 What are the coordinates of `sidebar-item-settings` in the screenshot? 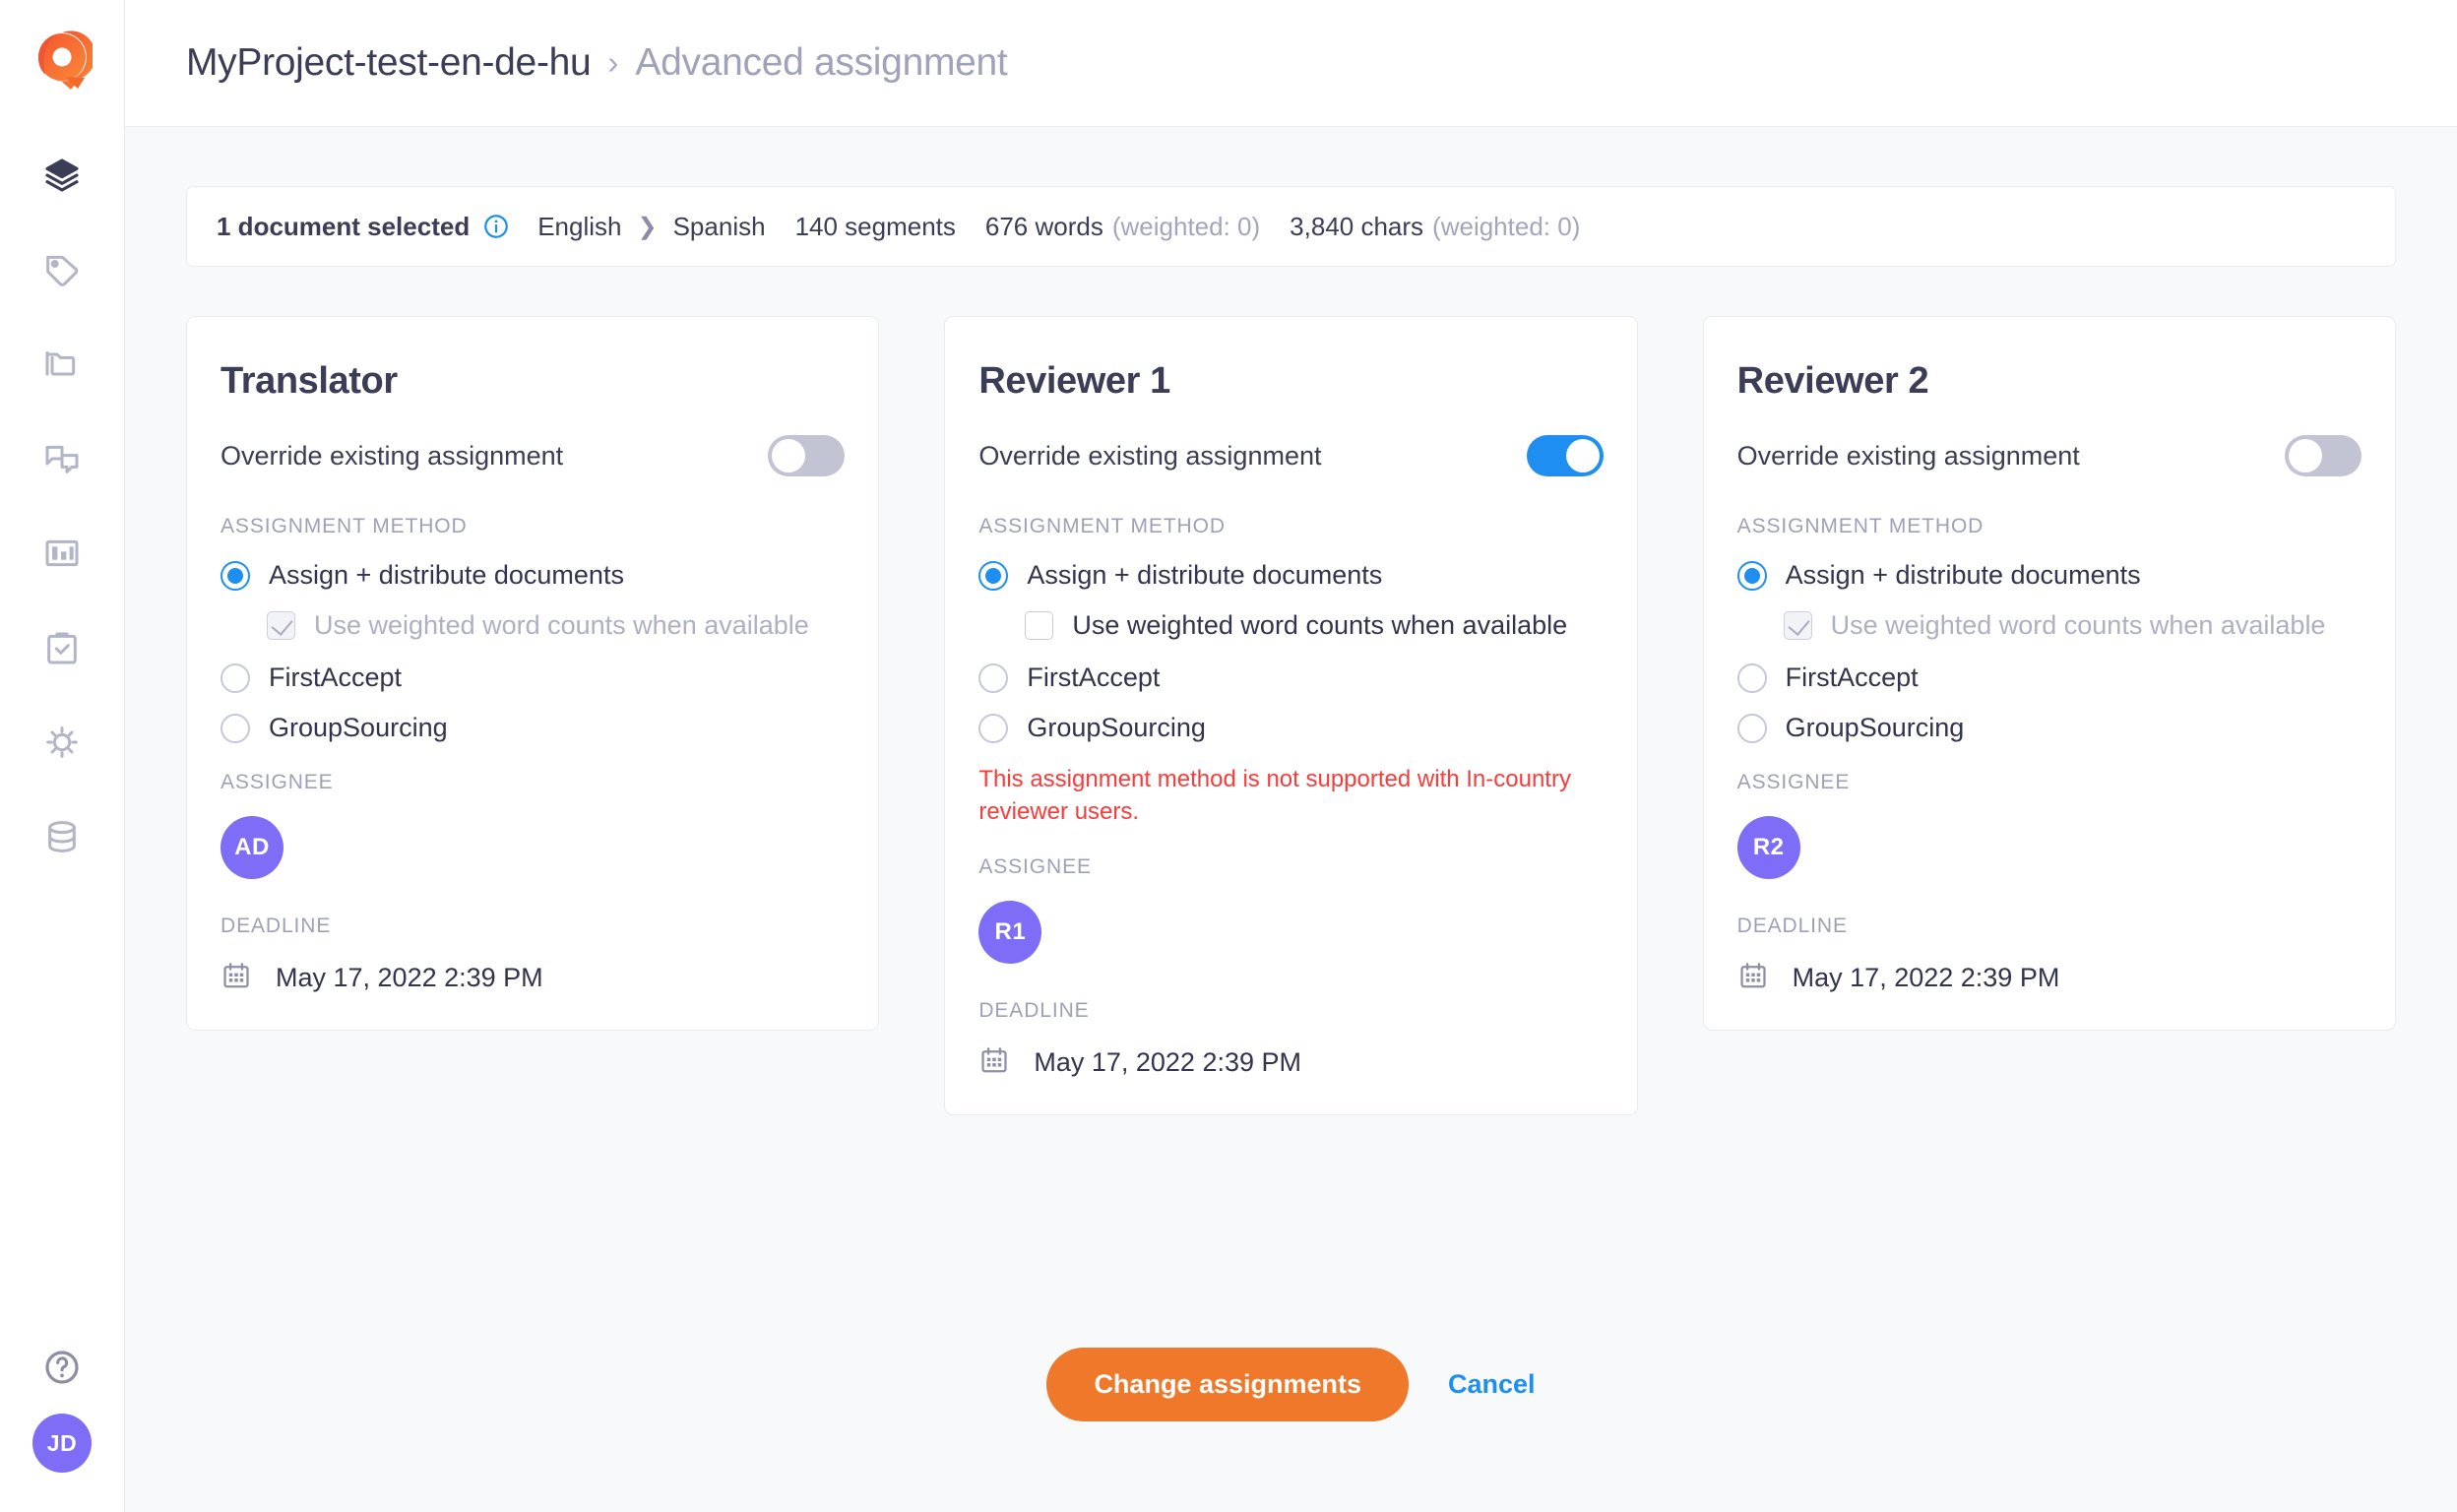 It's located at (62, 744).